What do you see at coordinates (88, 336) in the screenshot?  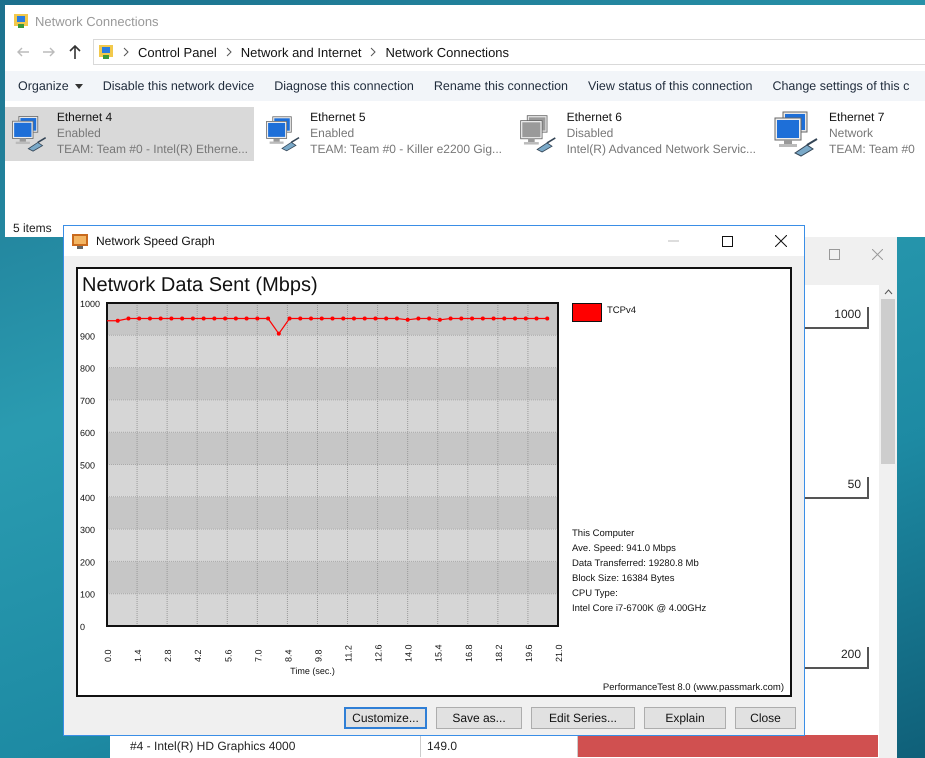 I see `axis-tick-label: 900` at bounding box center [88, 336].